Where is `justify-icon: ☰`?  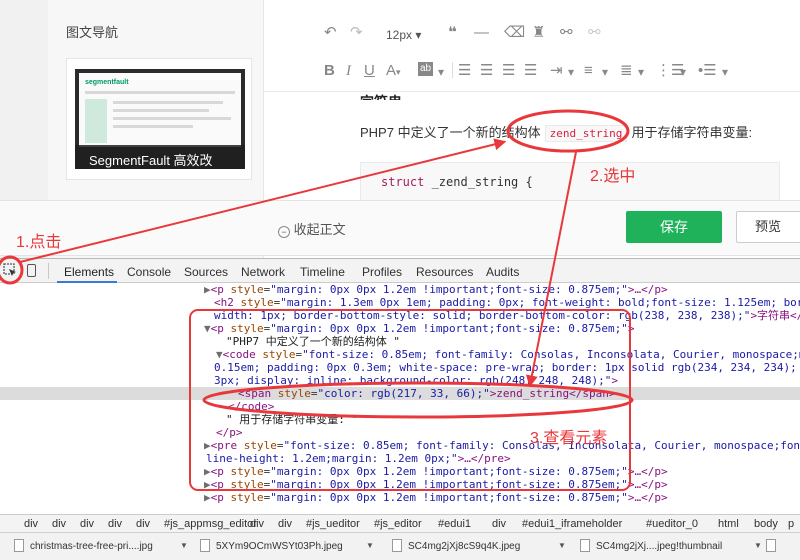
justify-icon: ☰ is located at coordinates (530, 71).